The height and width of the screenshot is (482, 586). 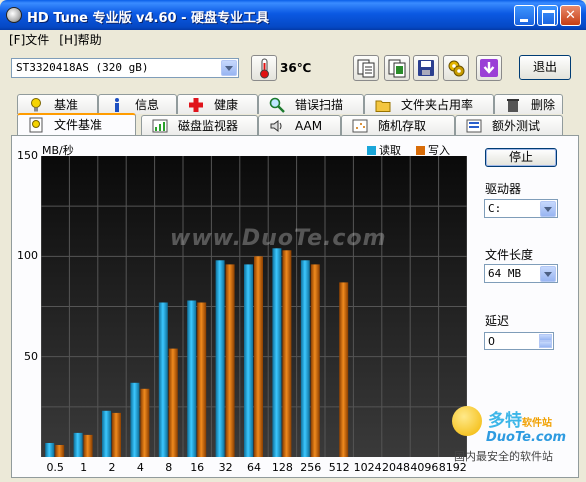 I want to click on menu-file: [F]文件, so click(x=29, y=40).